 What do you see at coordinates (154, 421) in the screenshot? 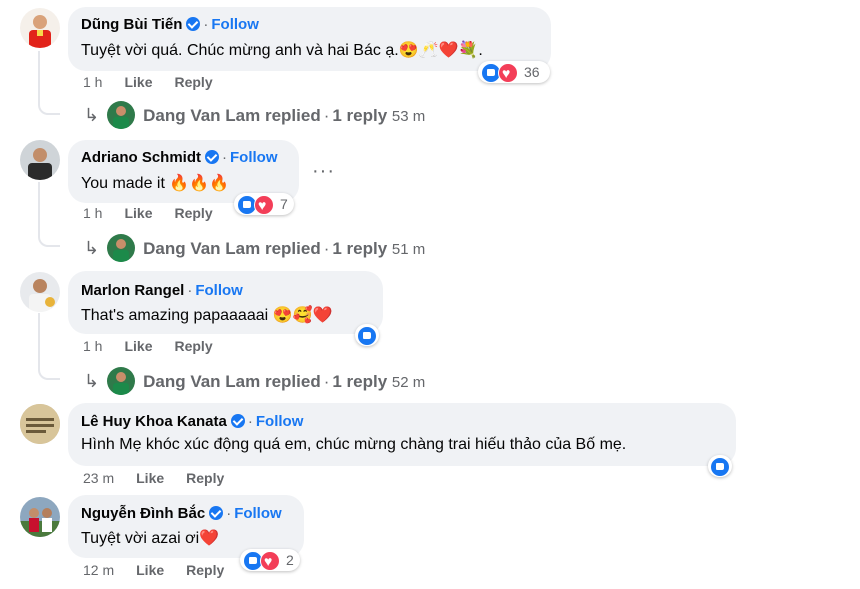
I see `author-name: Lê Huy Khoa Kanata` at bounding box center [154, 421].